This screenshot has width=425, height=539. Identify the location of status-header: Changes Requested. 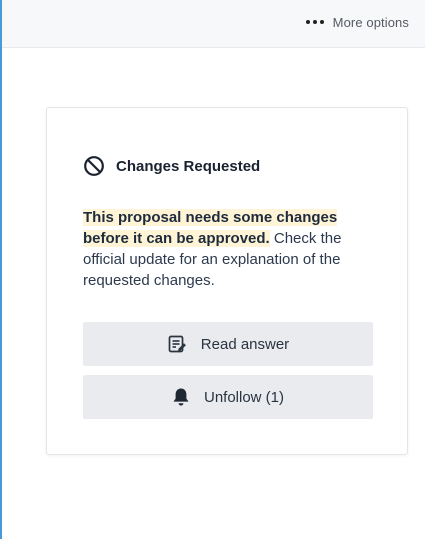
(171, 166).